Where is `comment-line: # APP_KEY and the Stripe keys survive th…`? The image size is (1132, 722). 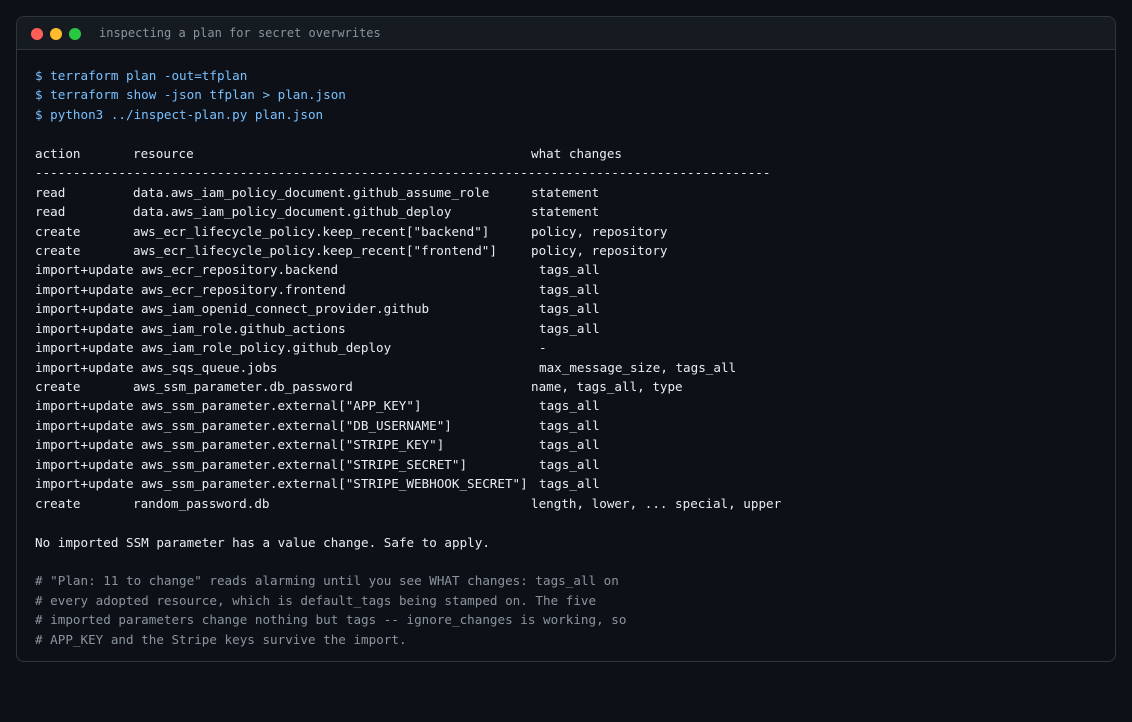 comment-line: # APP_KEY and the Stripe keys survive th… is located at coordinates (221, 639).